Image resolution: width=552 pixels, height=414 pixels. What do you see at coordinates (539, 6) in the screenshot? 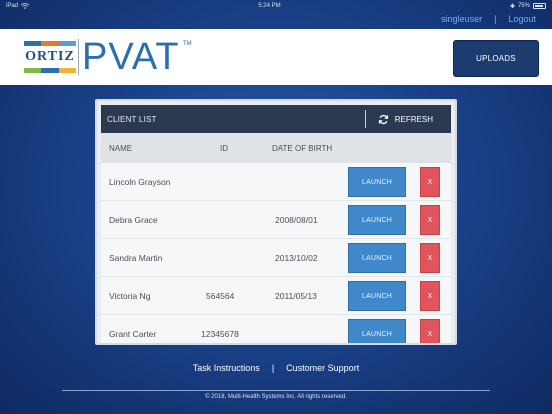
I see `battery-icon` at bounding box center [539, 6].